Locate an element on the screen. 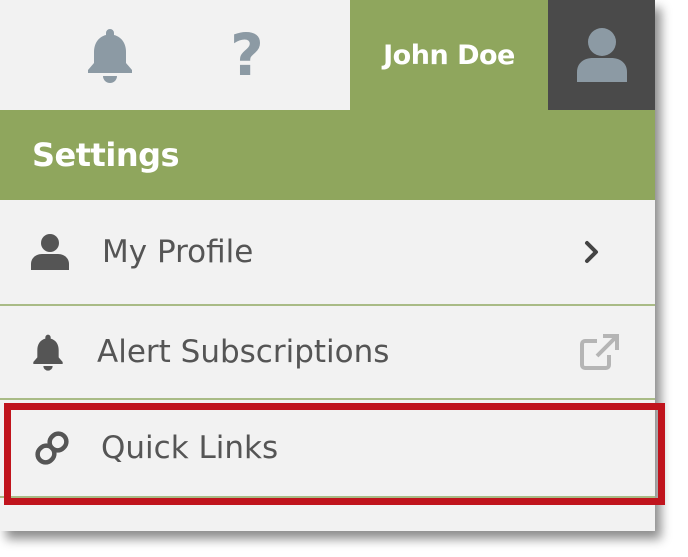  chevron-right-icon is located at coordinates (592, 252).